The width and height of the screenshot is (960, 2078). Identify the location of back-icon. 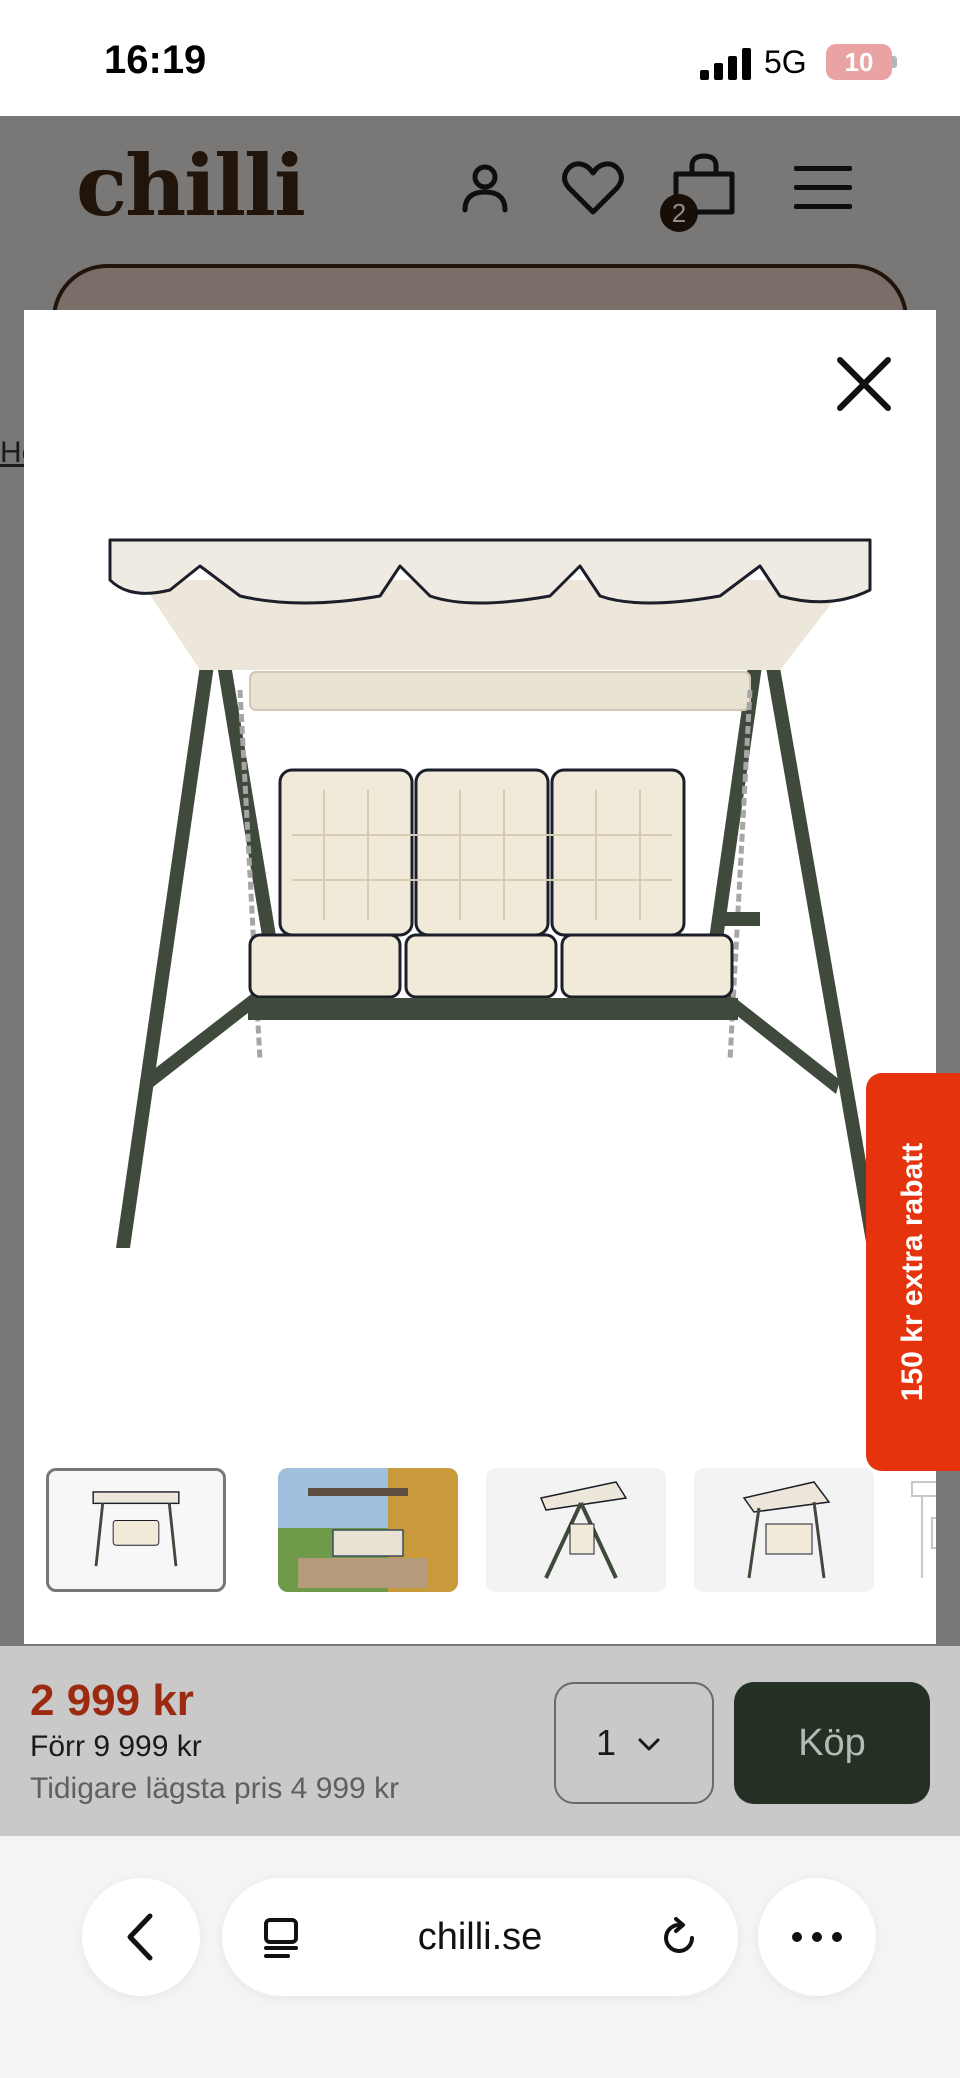
(140, 1937).